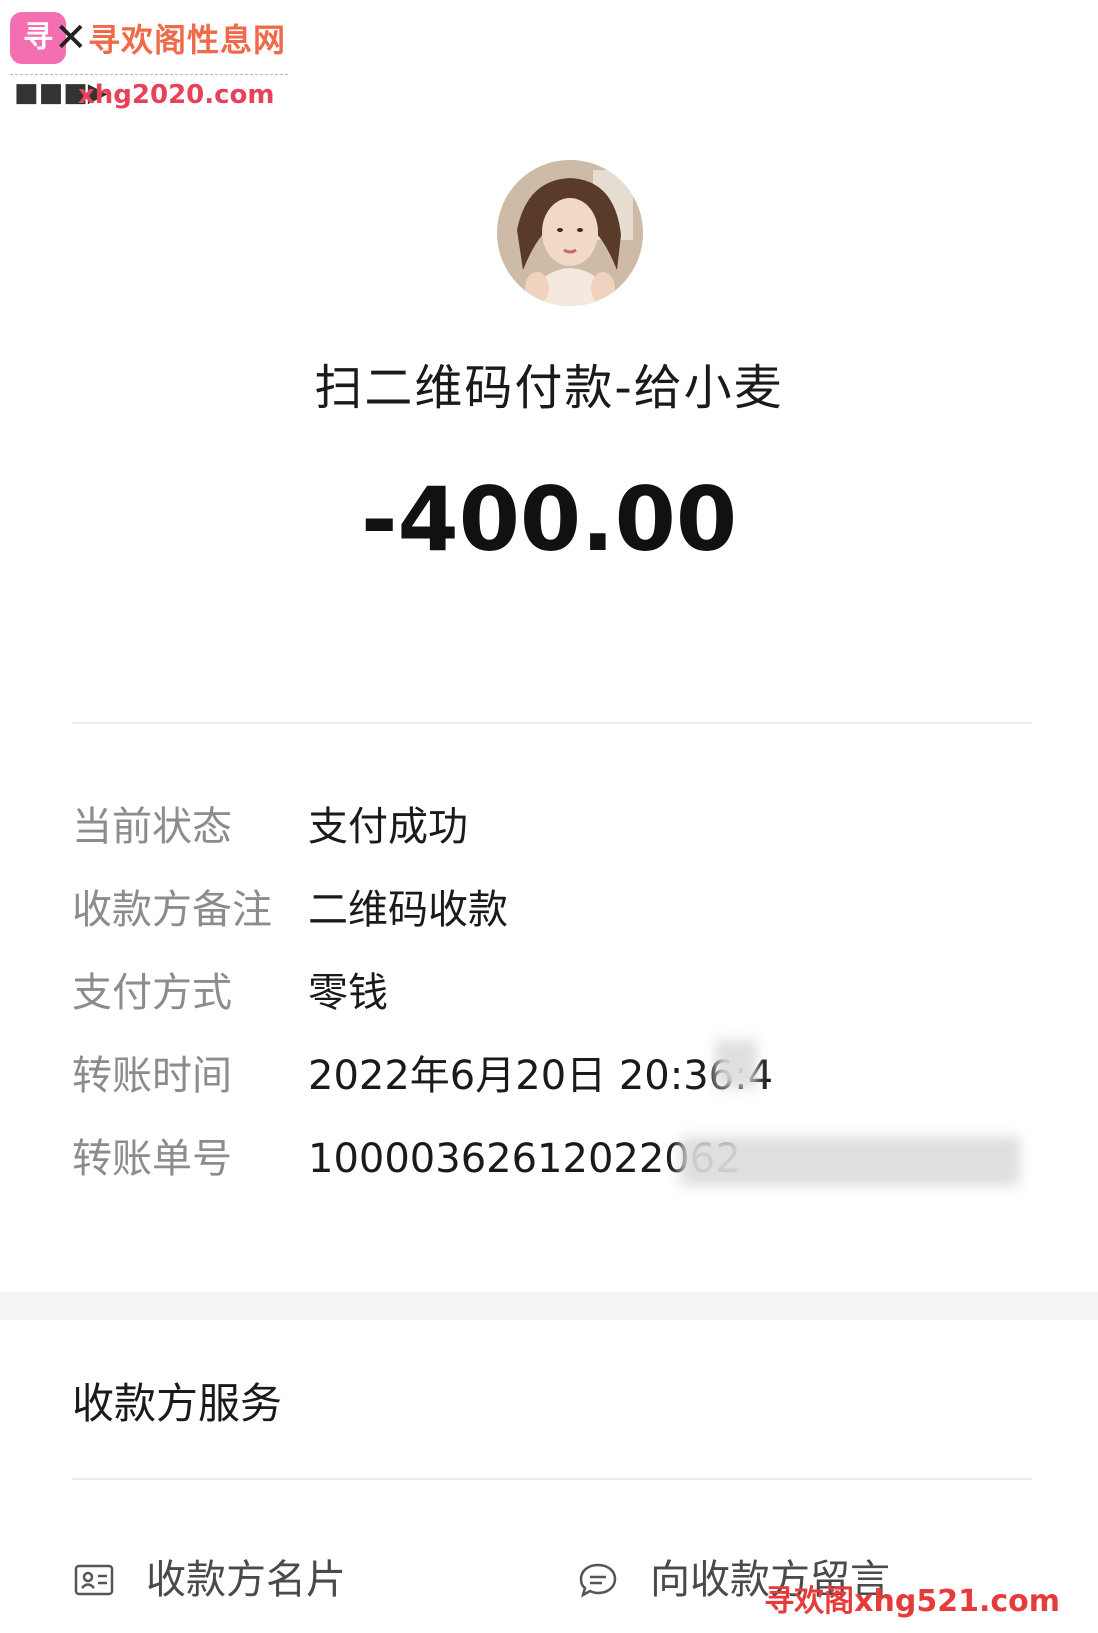  I want to click on detail-value: 10000362612022062, so click(524, 1159).